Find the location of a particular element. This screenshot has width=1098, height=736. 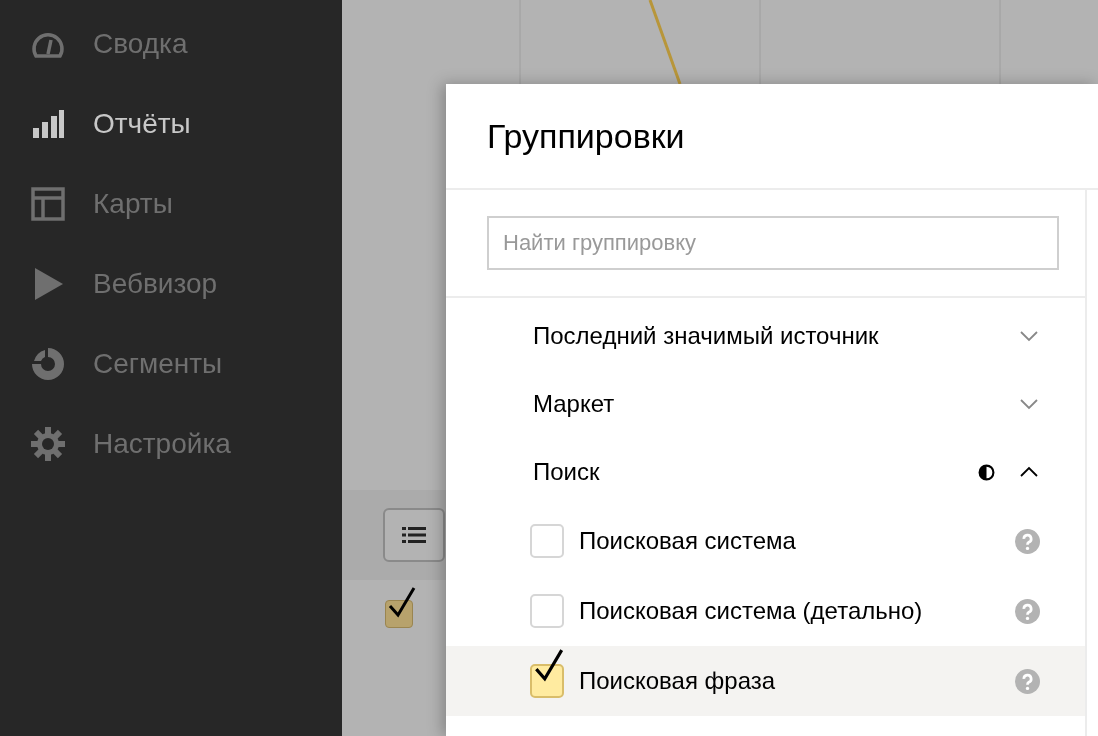

list-icon is located at coordinates (414, 535).